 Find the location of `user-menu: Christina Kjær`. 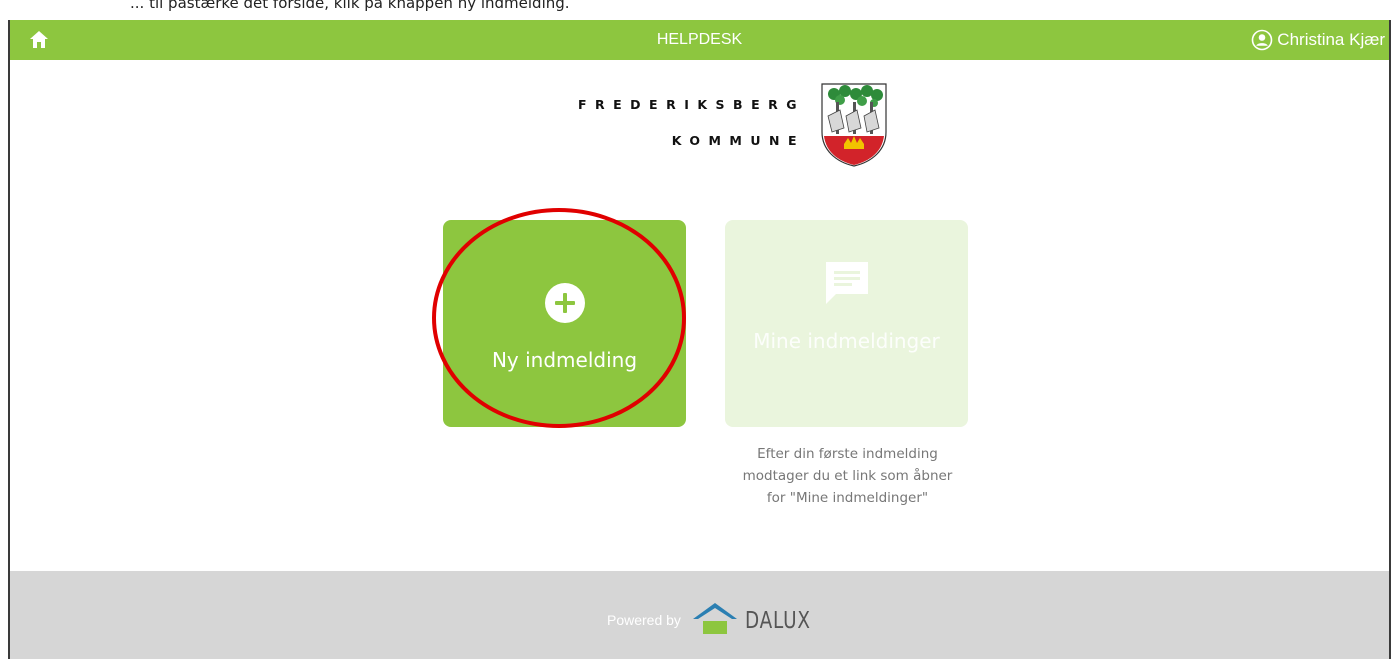

user-menu: Christina Kjær is located at coordinates (1318, 40).